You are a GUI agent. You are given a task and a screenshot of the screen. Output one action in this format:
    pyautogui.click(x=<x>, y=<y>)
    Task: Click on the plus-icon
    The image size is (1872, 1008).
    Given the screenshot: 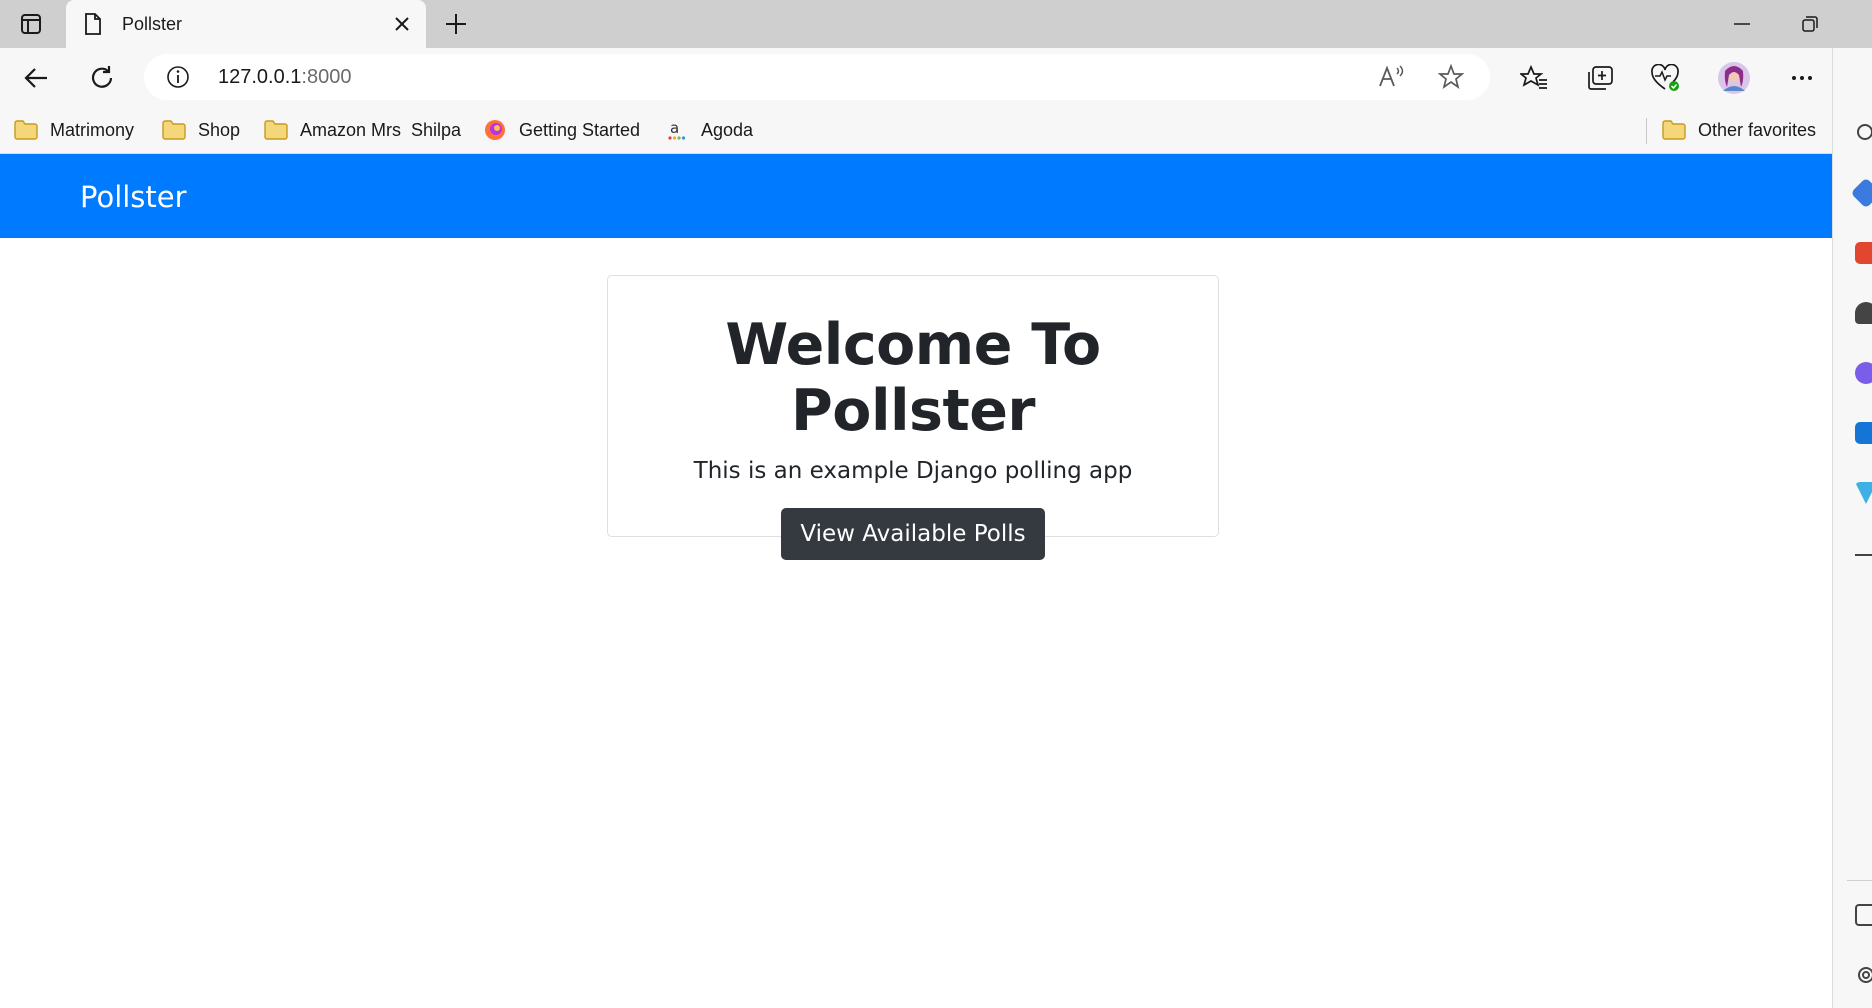 What is the action you would take?
    pyautogui.click(x=456, y=24)
    